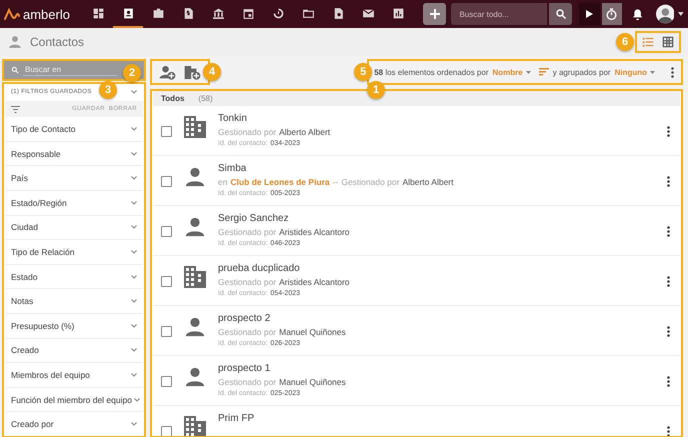 The image size is (688, 437). Describe the element at coordinates (581, 72) in the screenshot. I see `group-label: y agrupados por` at that location.